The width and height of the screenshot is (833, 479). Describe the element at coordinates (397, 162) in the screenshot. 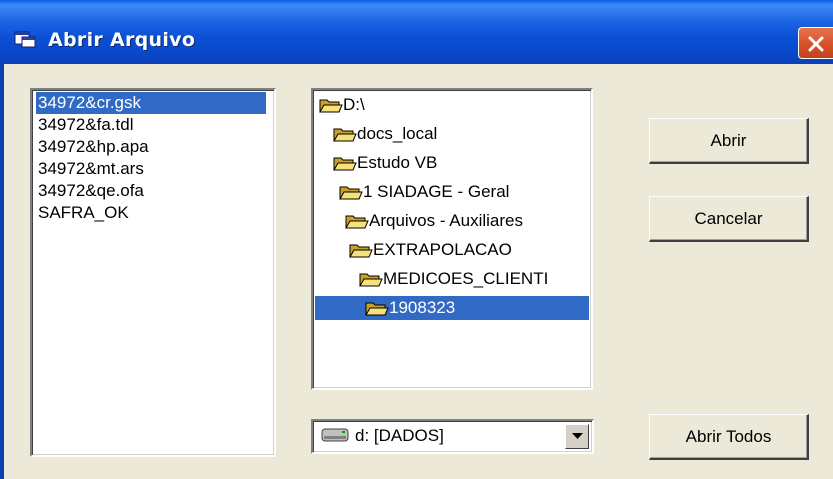

I see `tree-item-label: Estudo VB` at that location.